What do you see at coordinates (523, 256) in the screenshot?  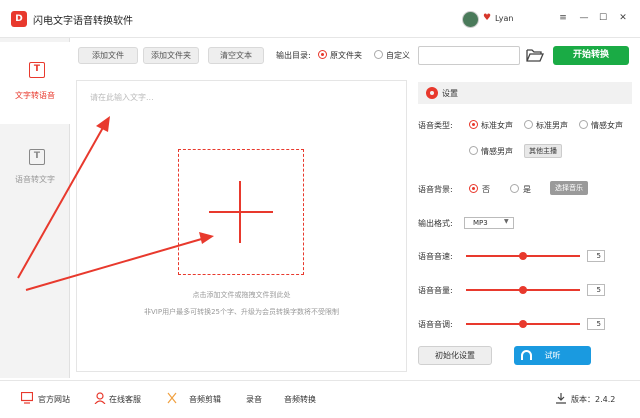 I see `speed-slider-handle` at bounding box center [523, 256].